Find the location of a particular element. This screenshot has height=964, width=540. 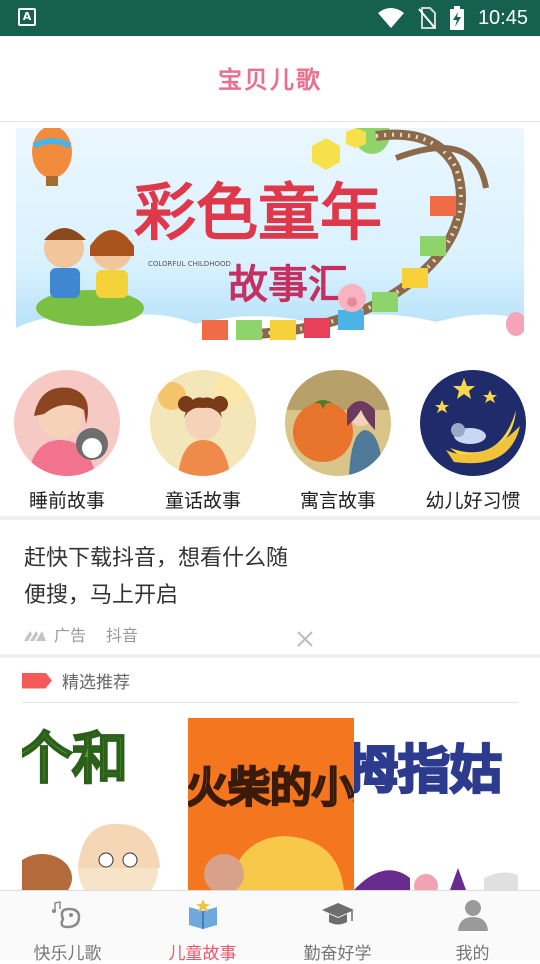

music-note-bird-icon is located at coordinates (65, 915).